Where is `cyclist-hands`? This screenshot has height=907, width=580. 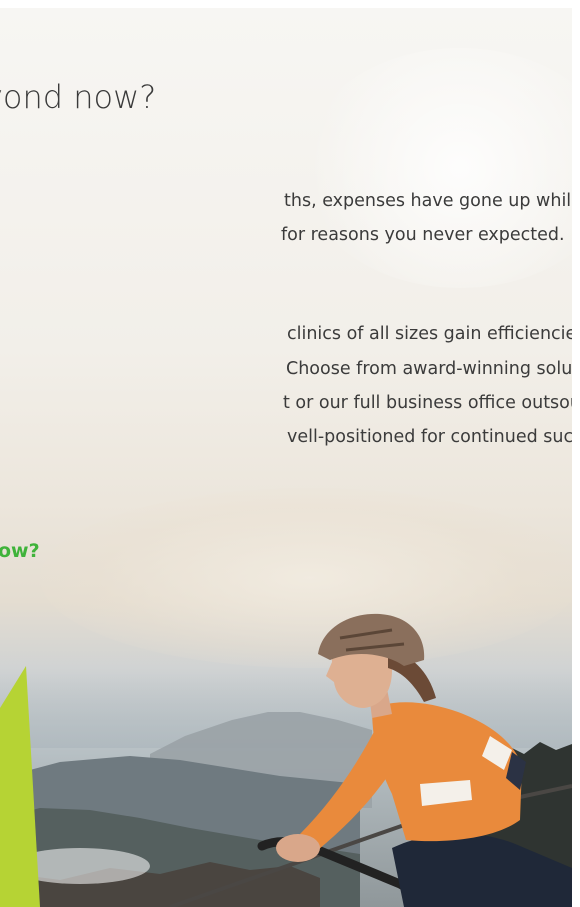
cyclist-hands is located at coordinates (298, 848).